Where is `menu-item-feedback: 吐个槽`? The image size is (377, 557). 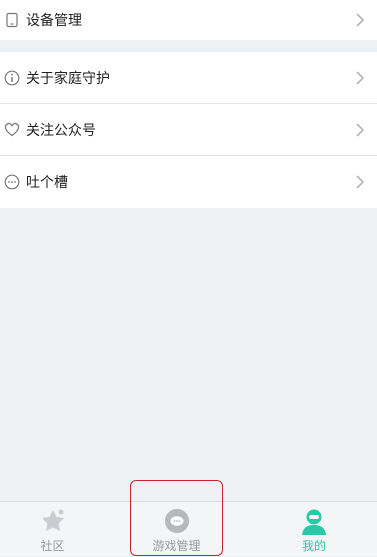 menu-item-feedback: 吐个槽 is located at coordinates (188, 182).